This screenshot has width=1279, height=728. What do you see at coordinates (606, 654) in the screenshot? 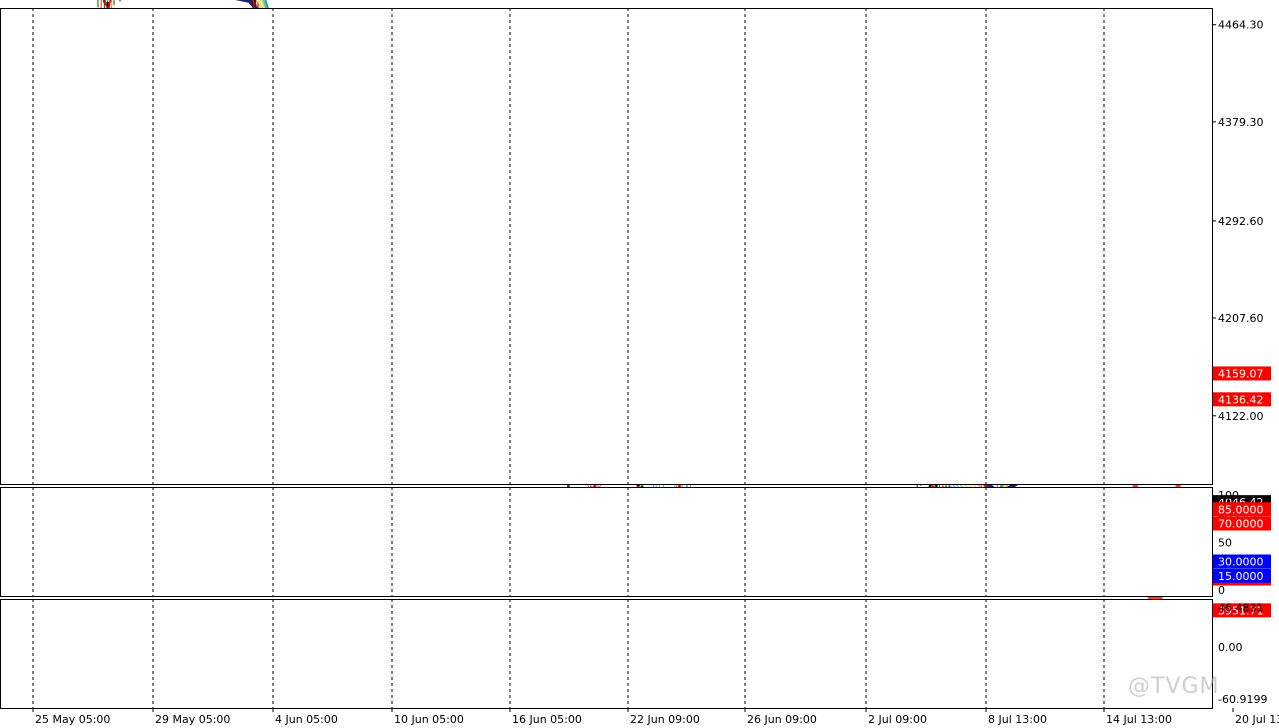
I see `macd-frame` at bounding box center [606, 654].